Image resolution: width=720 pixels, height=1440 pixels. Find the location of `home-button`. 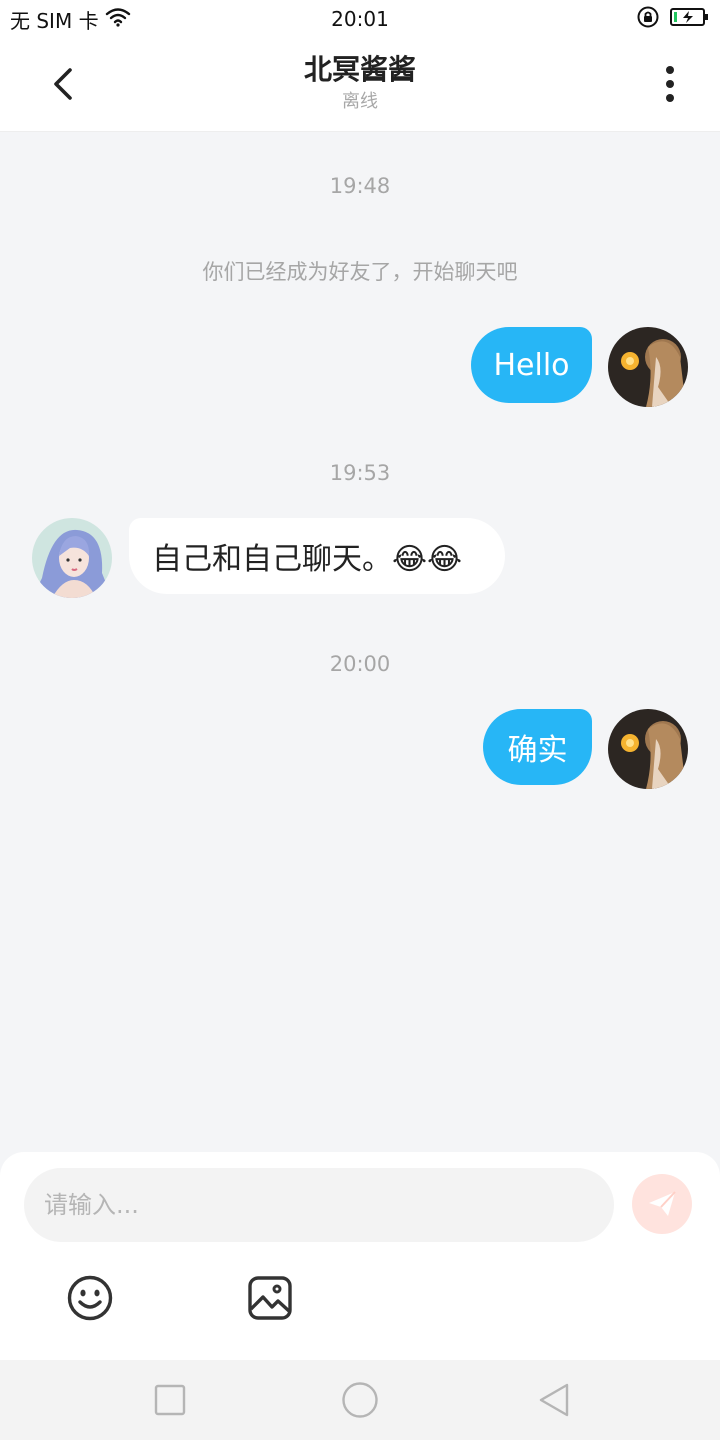

home-button is located at coordinates (360, 1400).